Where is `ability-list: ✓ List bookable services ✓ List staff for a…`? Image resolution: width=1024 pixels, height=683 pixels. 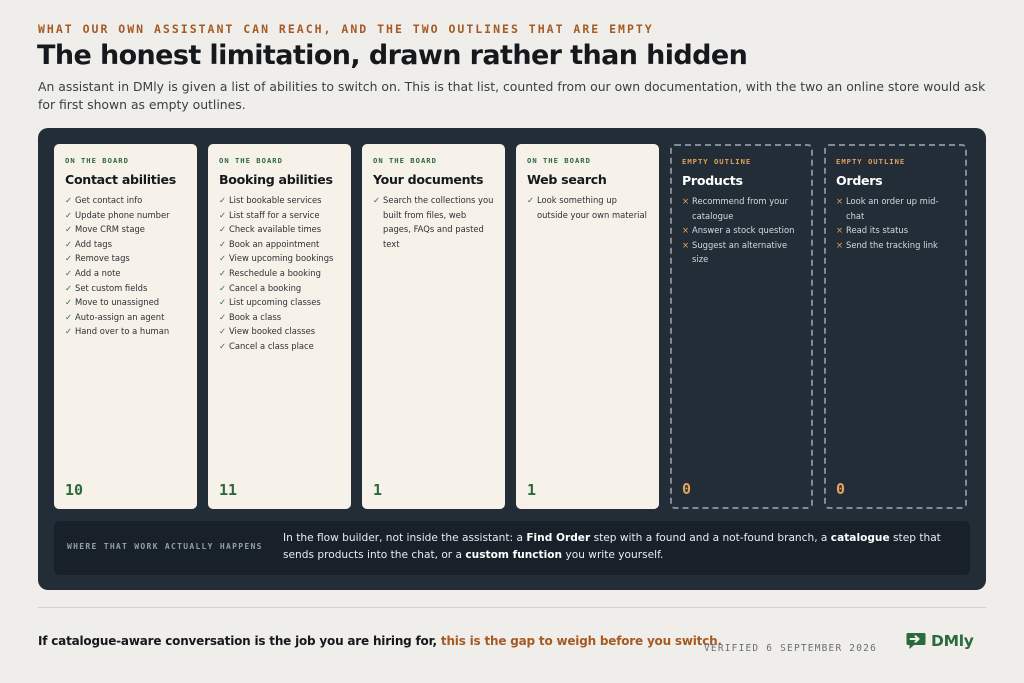
ability-list: ✓ List bookable services ✓ List staff for a… is located at coordinates (279, 273).